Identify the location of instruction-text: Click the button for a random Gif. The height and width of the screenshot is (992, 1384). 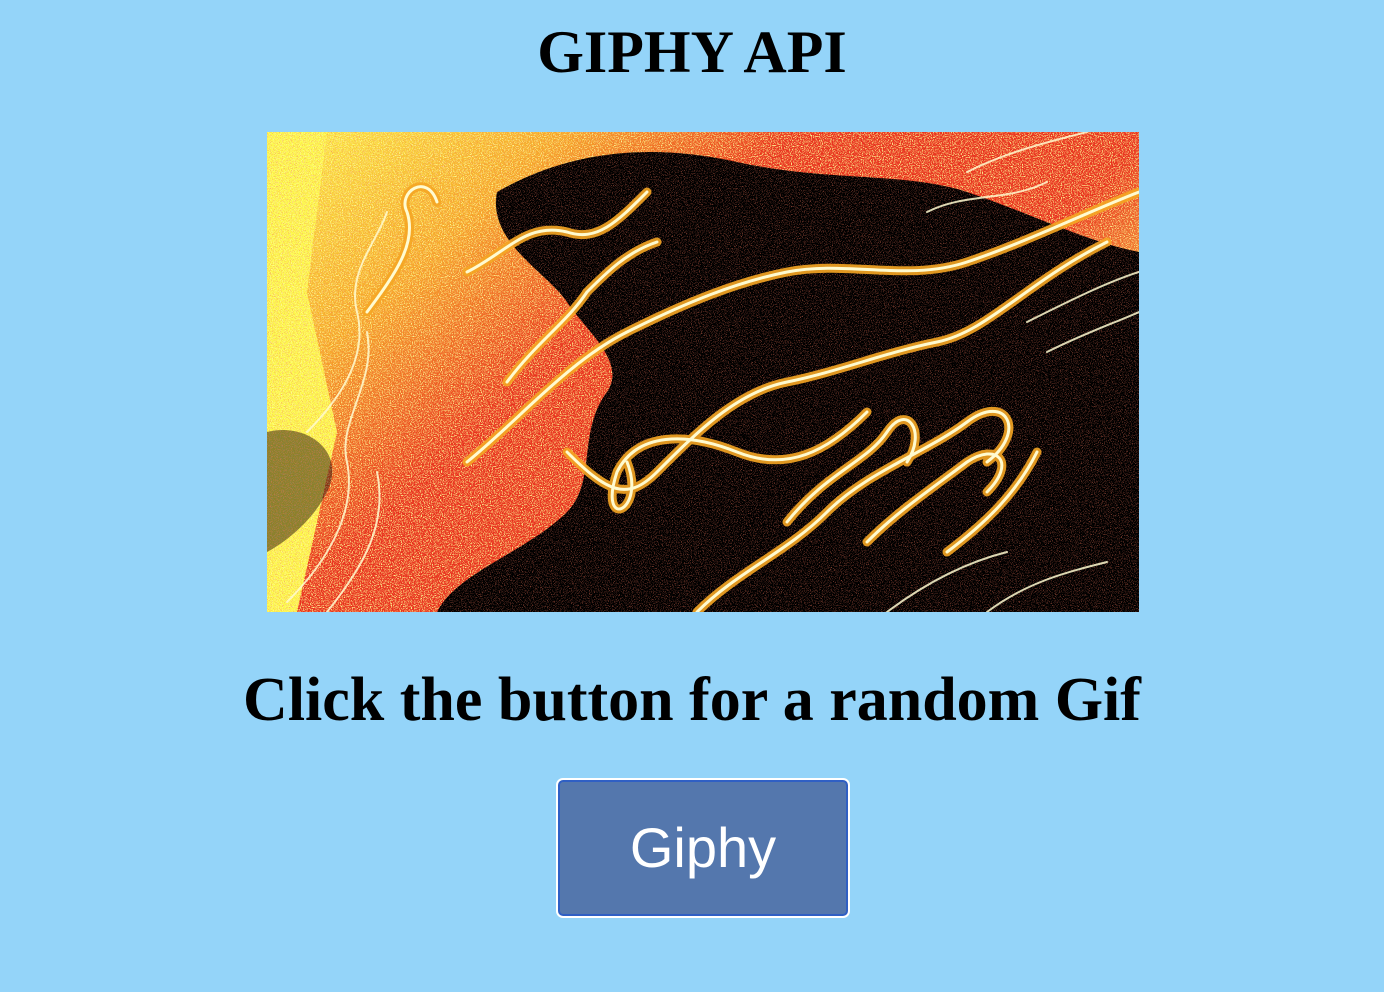
(692, 700).